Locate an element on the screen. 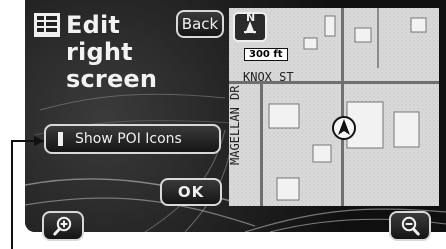  vehicle-position-icon is located at coordinates (344, 128).